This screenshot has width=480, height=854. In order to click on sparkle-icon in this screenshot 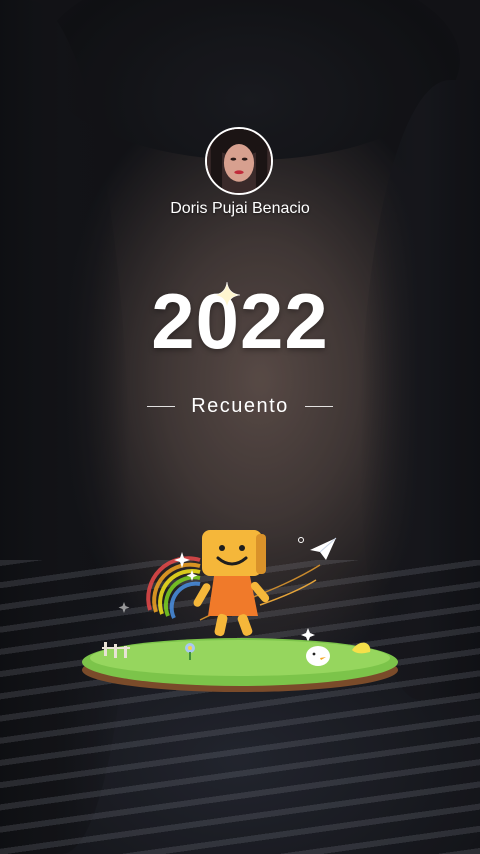, I will do `click(227, 295)`.